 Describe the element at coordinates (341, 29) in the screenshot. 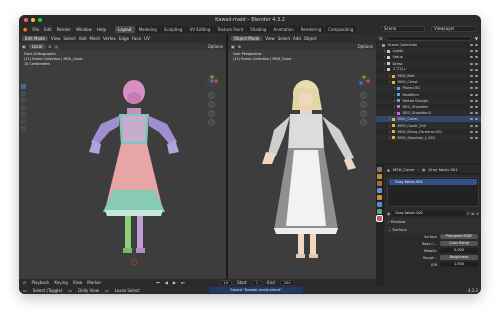

I see `workspace-tab-compositing: Compositing` at that location.